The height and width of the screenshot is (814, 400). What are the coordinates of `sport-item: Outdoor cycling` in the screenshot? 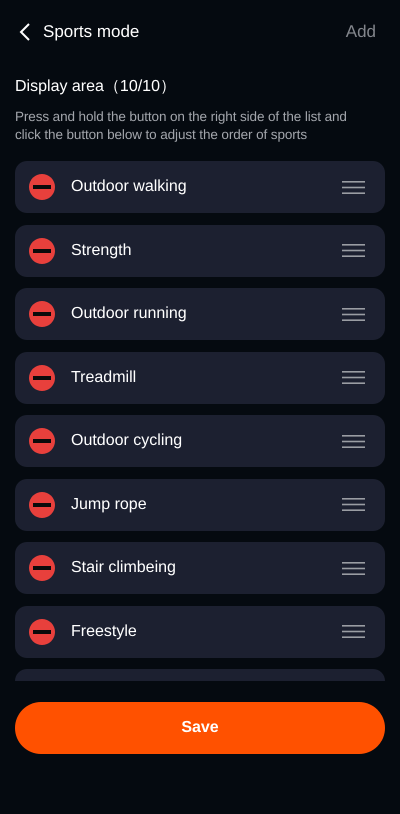 It's located at (200, 441).